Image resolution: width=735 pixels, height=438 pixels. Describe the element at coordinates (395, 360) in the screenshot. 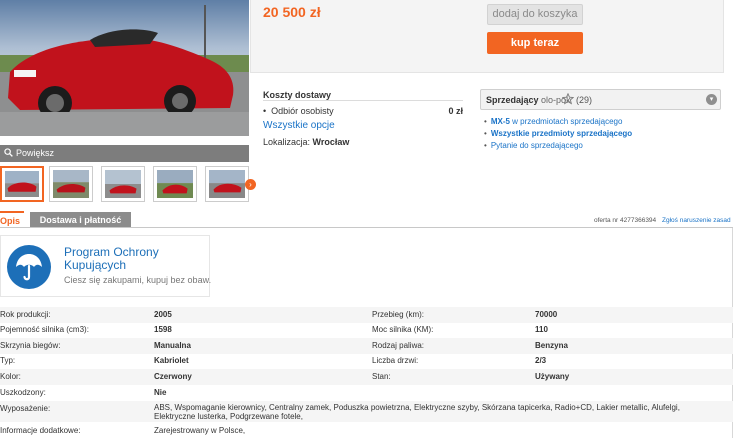

I see `spec-label: Liczba drzwi:` at that location.